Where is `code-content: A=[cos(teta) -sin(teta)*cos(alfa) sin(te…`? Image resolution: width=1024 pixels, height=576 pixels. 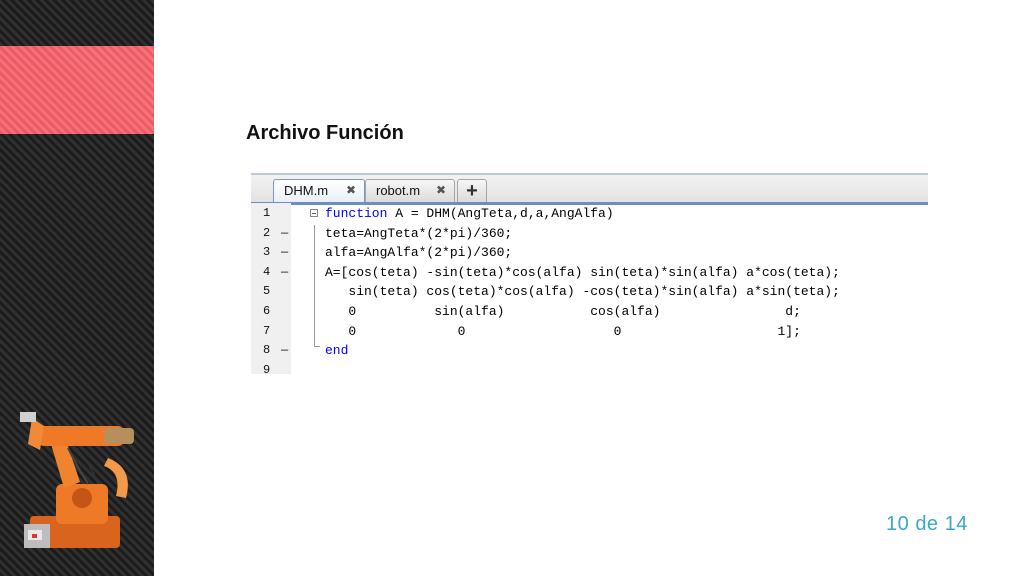 code-content: A=[cos(teta) -sin(teta)*cos(alfa) sin(te… is located at coordinates (582, 272).